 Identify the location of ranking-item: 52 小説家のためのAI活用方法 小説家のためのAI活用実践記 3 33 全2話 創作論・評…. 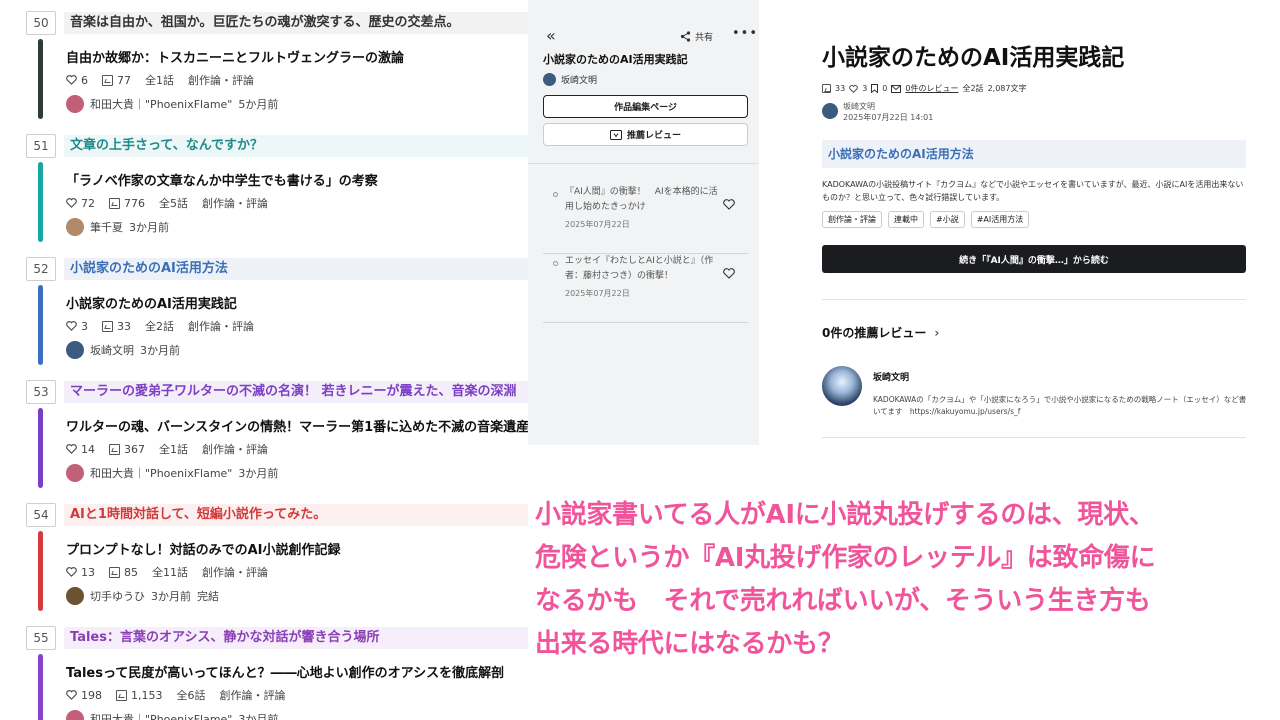
(264, 318).